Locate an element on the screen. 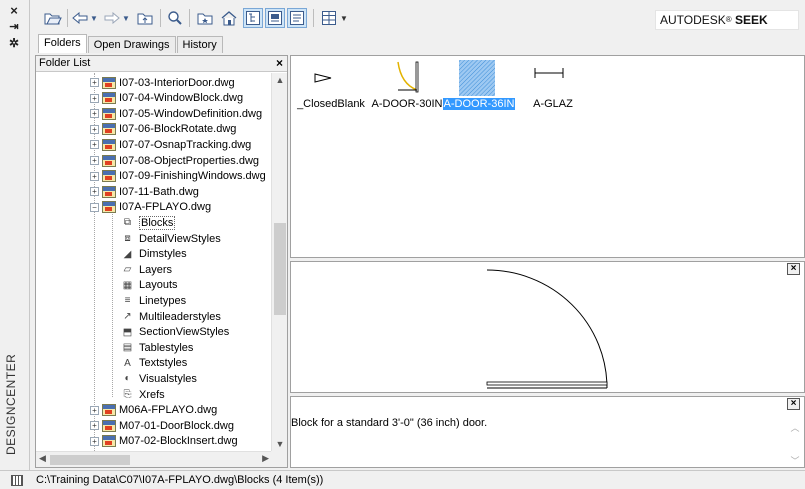  tree-item-label: Dimstyles is located at coordinates (163, 254).